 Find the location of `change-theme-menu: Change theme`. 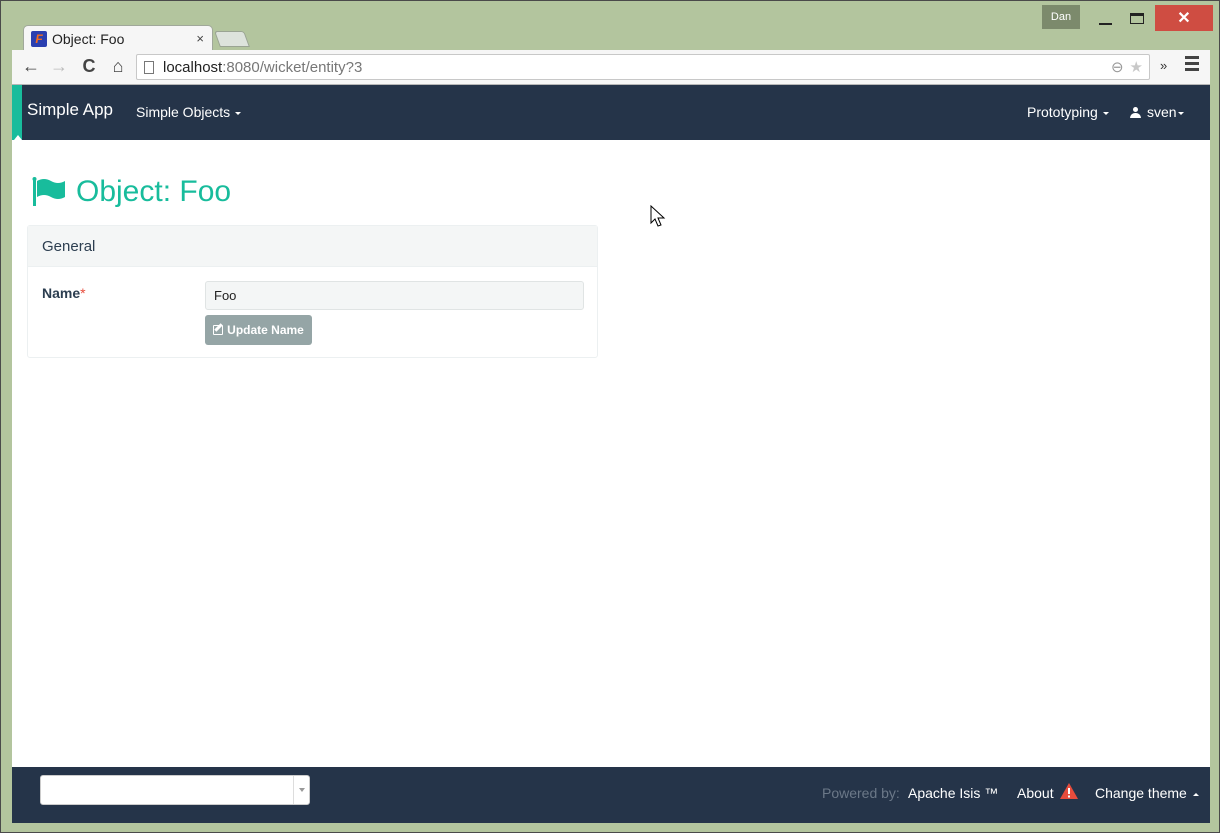

change-theme-menu: Change theme is located at coordinates (1147, 793).